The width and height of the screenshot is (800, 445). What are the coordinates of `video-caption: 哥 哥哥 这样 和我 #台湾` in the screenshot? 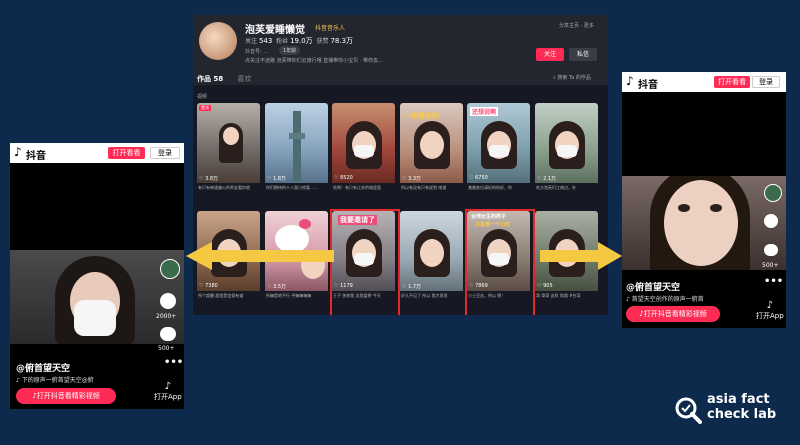 It's located at (558, 295).